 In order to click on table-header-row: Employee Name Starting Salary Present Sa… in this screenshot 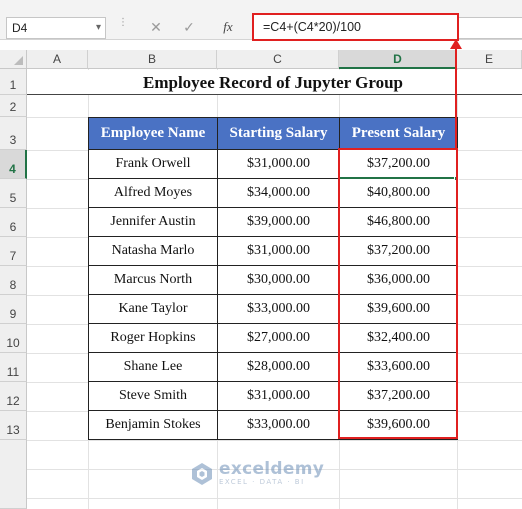, I will do `click(273, 133)`.